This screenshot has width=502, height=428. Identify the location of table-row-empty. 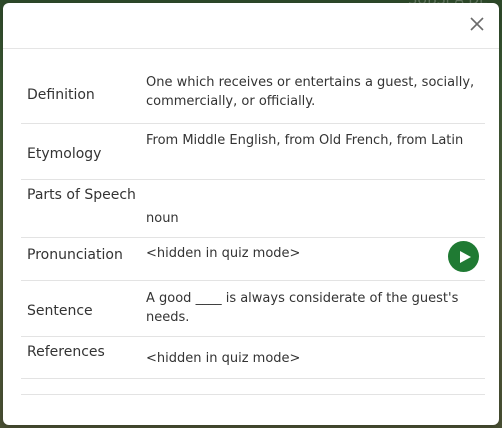
(253, 386).